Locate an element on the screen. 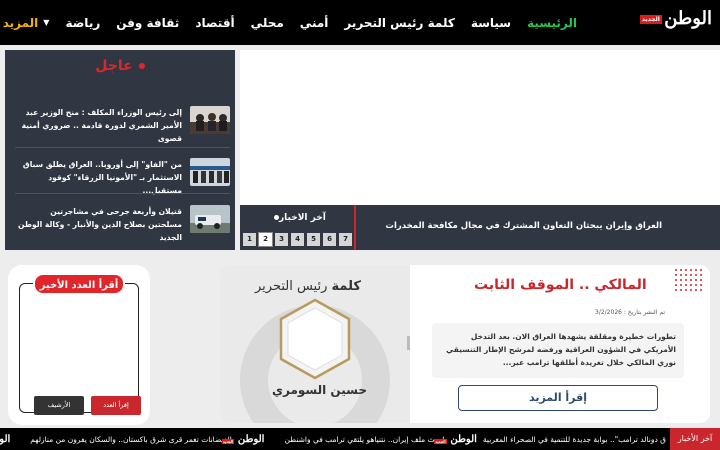 This screenshot has width=720, height=450. latest-news-label: آخر الاخبار is located at coordinates (298, 218).